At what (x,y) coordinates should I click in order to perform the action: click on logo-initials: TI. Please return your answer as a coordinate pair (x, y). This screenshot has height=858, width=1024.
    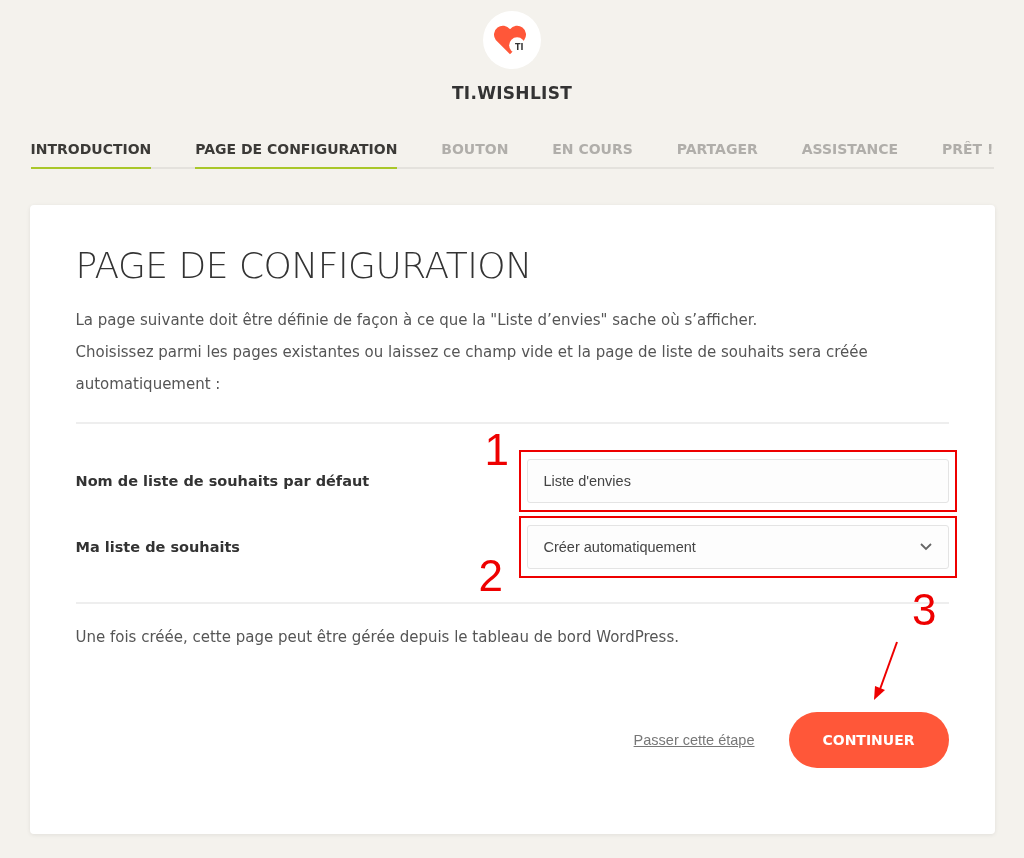
    Looking at the image, I should click on (519, 47).